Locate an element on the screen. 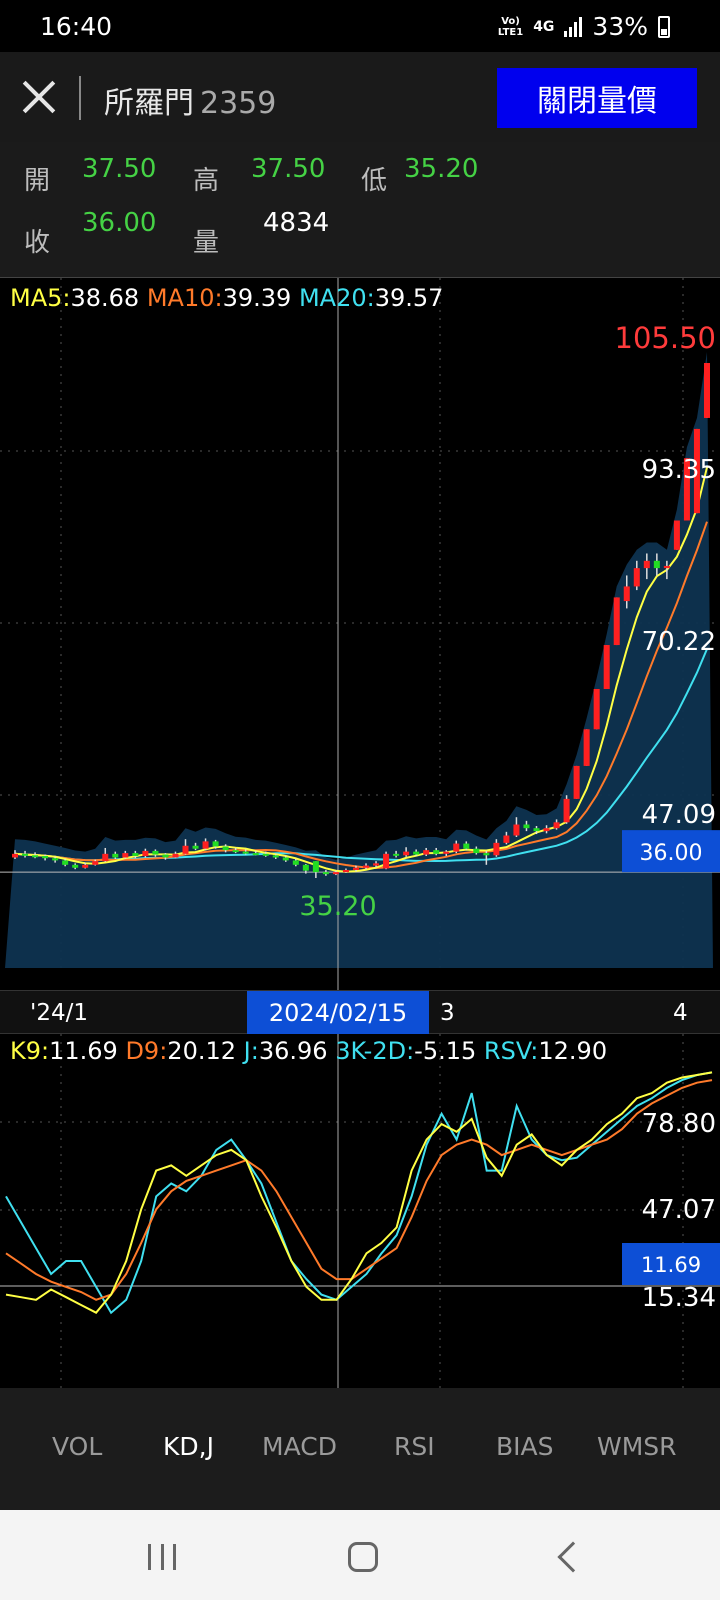 This screenshot has width=720, height=1600. status-bar: 16:40 Vo) LTE1 4G 33% is located at coordinates (360, 26).